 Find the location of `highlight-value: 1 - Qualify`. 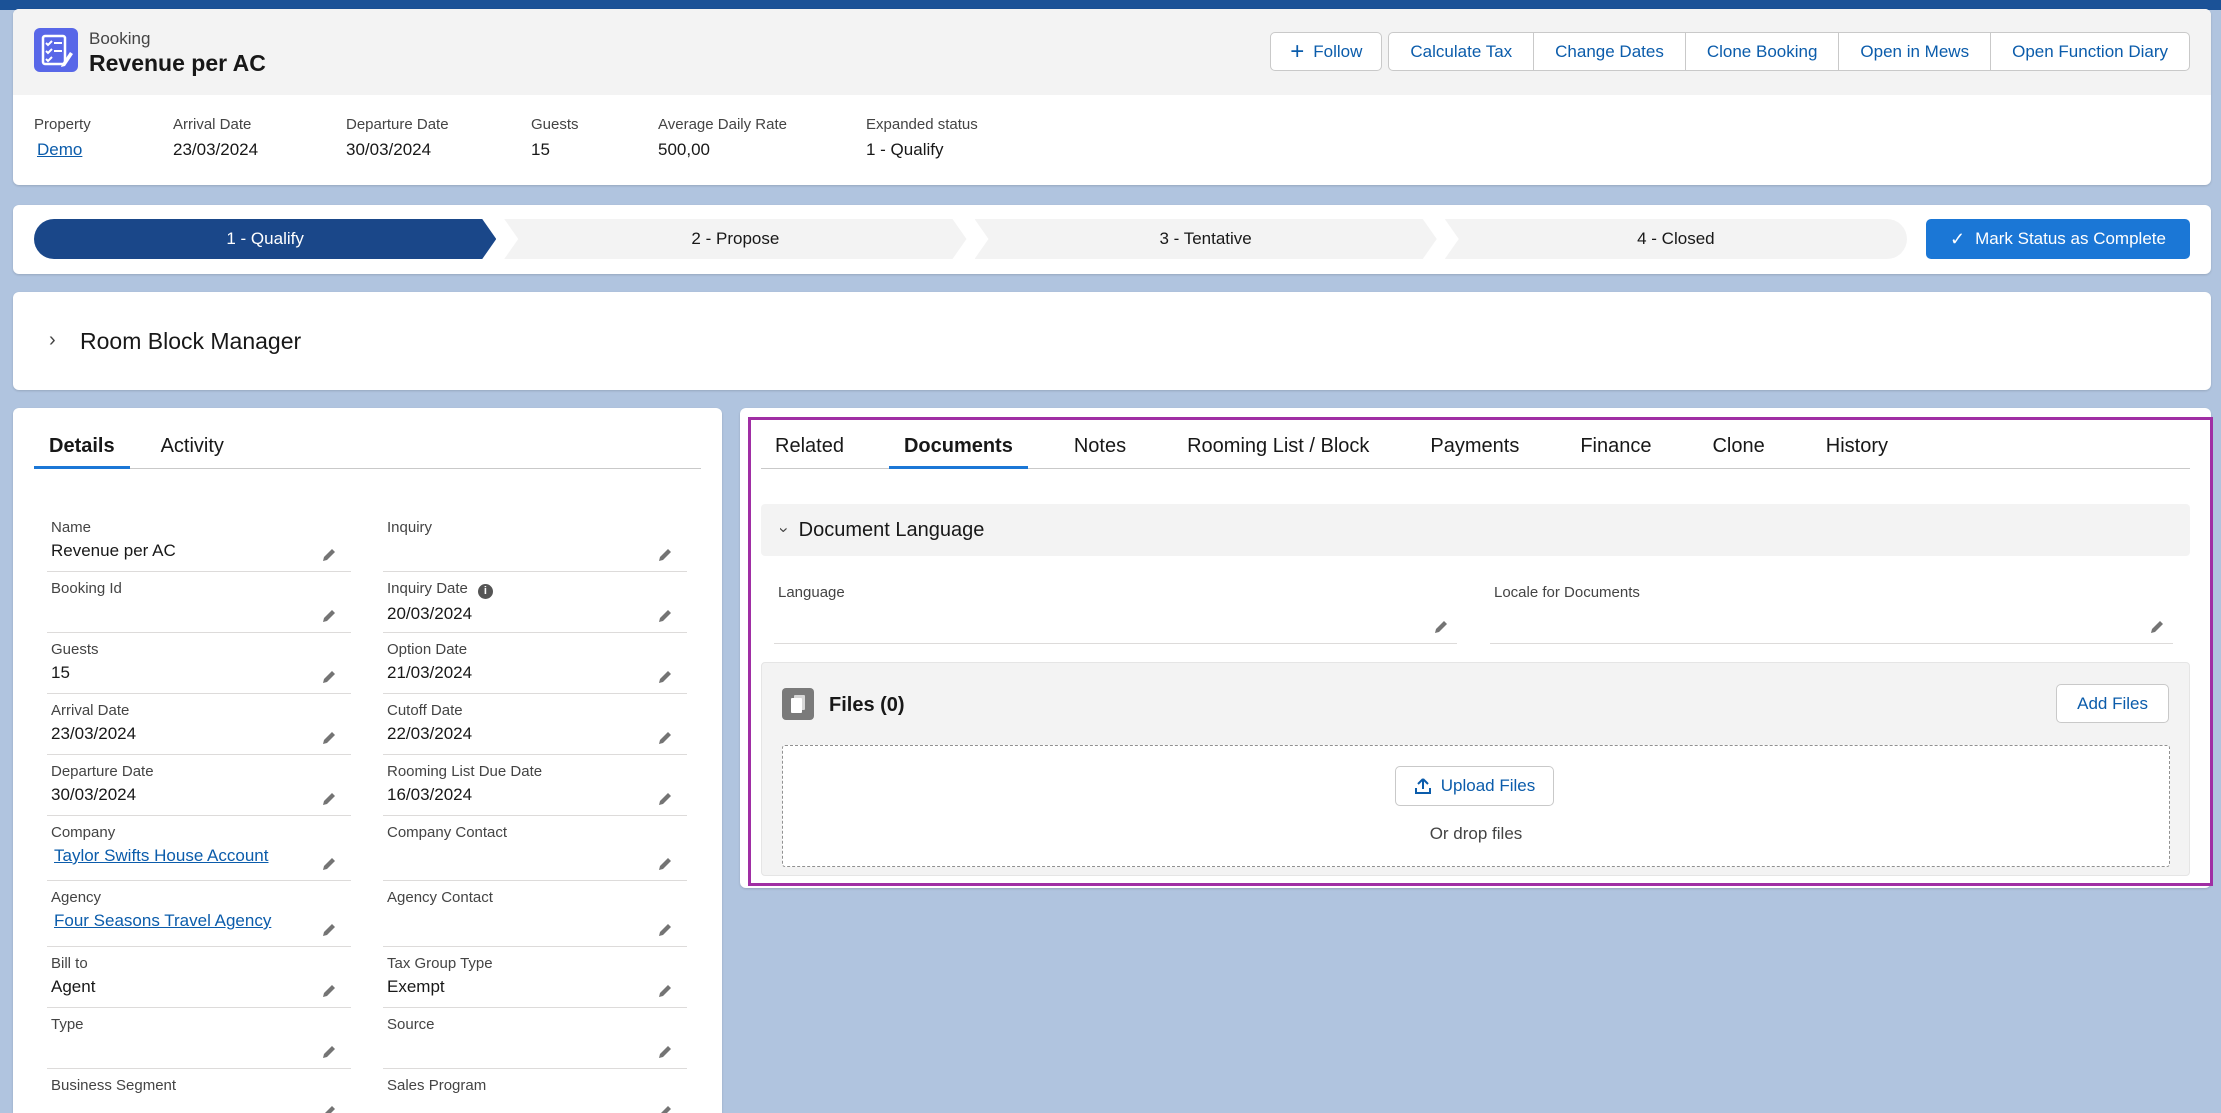

highlight-value: 1 - Qualify is located at coordinates (905, 149).